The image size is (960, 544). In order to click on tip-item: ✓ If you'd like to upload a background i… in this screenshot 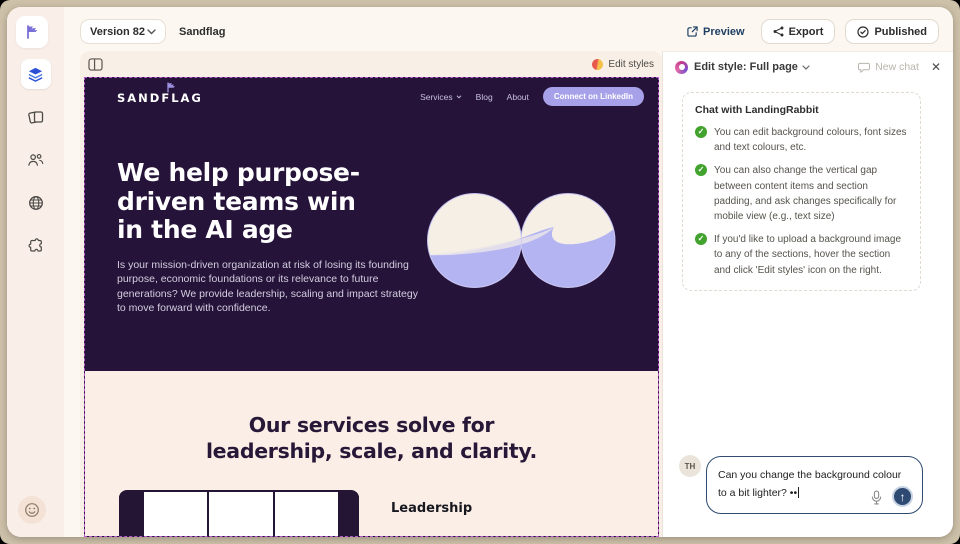, I will do `click(801, 255)`.